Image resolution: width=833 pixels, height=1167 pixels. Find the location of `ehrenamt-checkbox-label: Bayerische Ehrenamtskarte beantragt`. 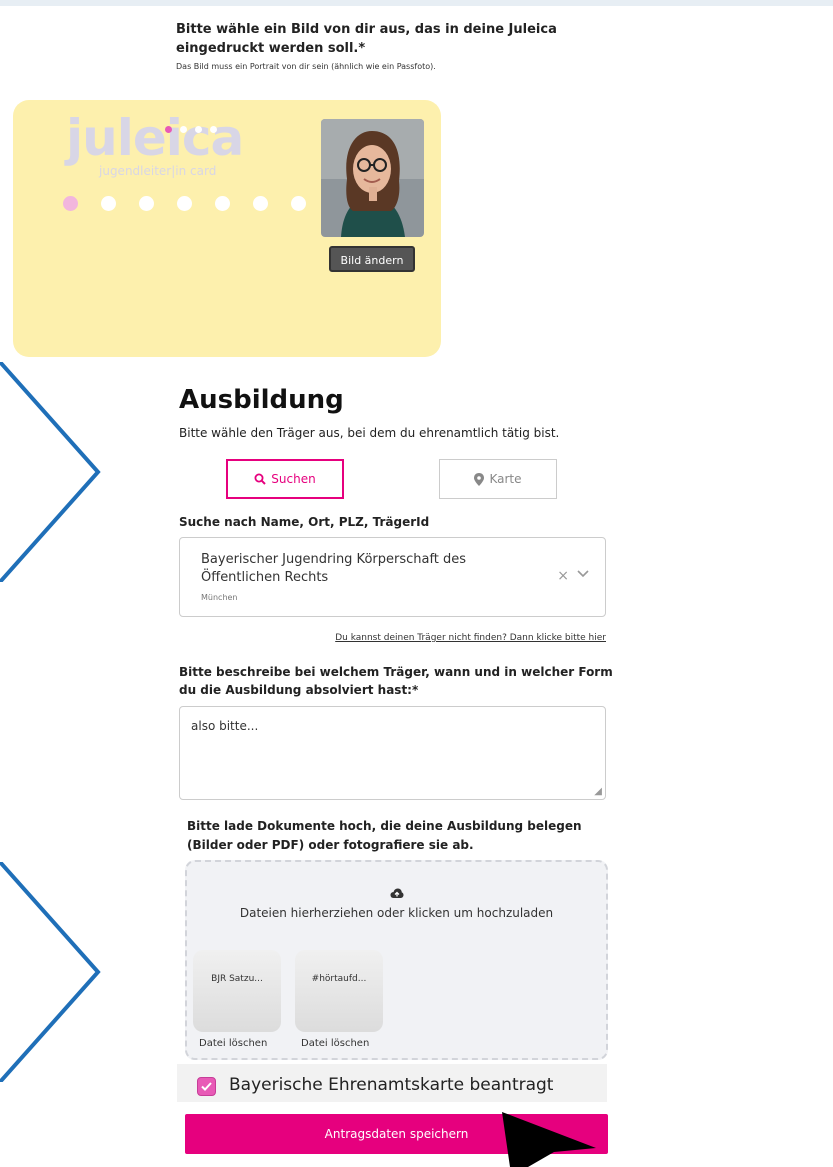

ehrenamt-checkbox-label: Bayerische Ehrenamtskarte beantragt is located at coordinates (391, 1085).